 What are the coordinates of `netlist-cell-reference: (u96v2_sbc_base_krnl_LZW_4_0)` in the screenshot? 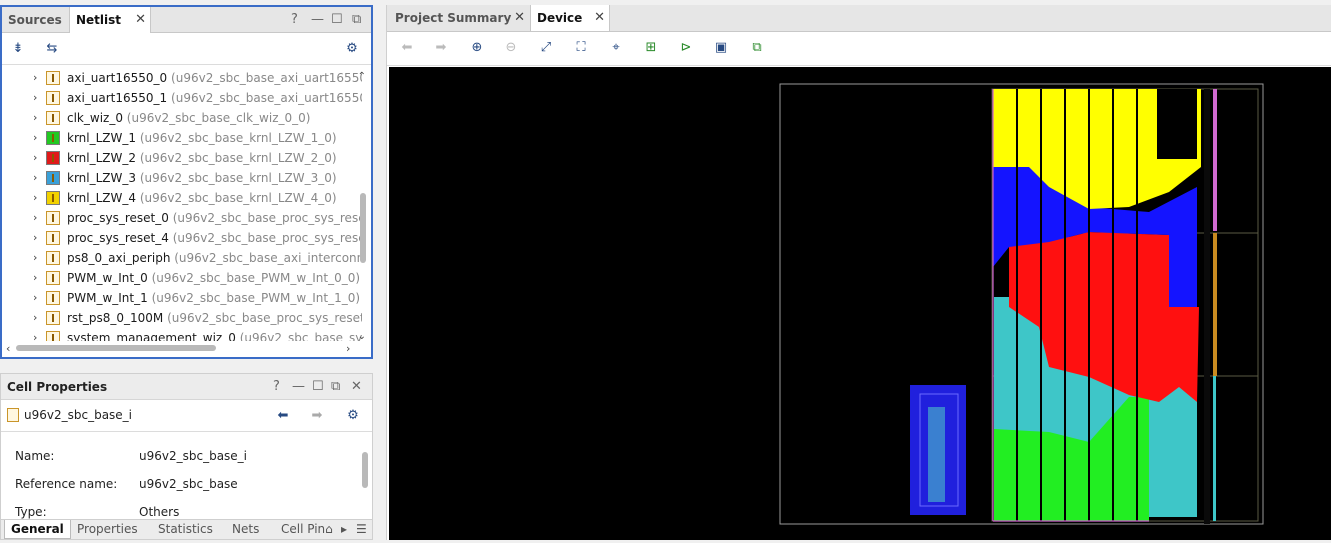 It's located at (238, 198).